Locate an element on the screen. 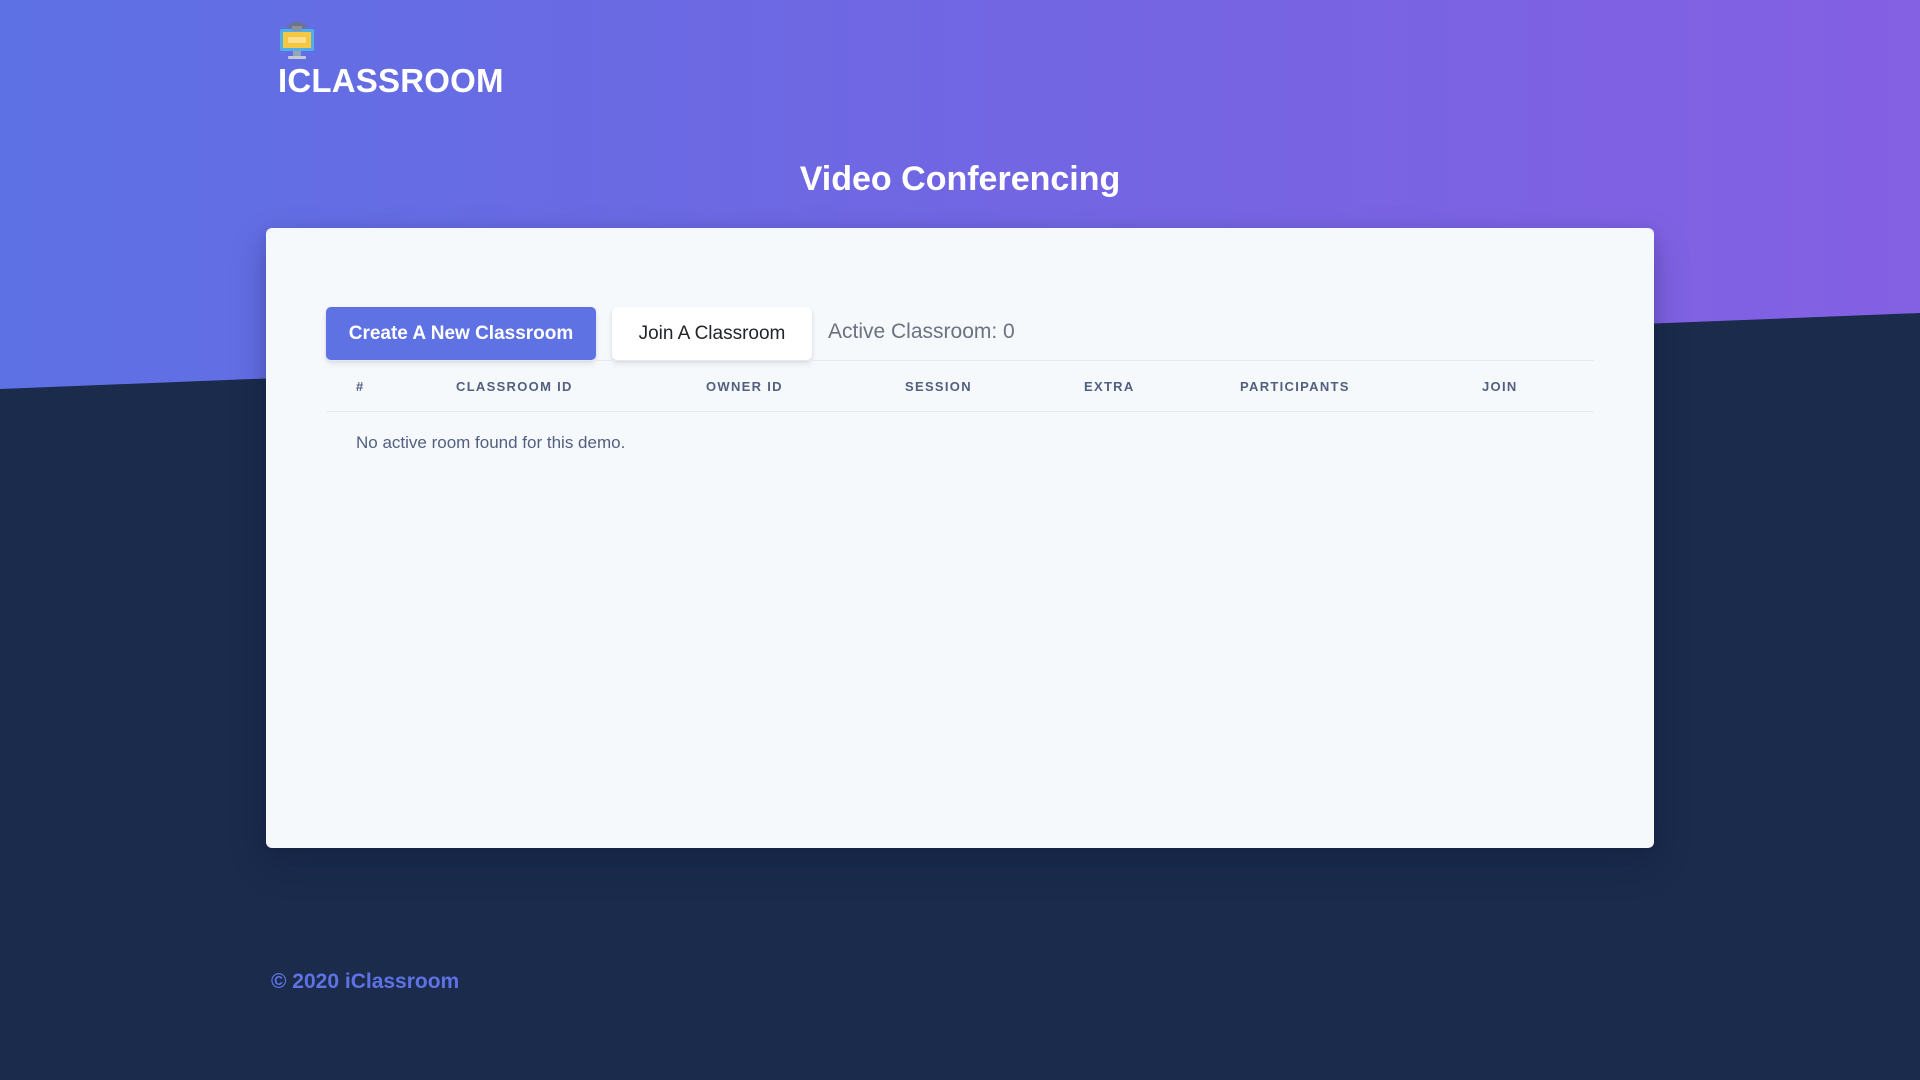 The width and height of the screenshot is (1920, 1080). column-header-extra: EXTRA is located at coordinates (1162, 386).